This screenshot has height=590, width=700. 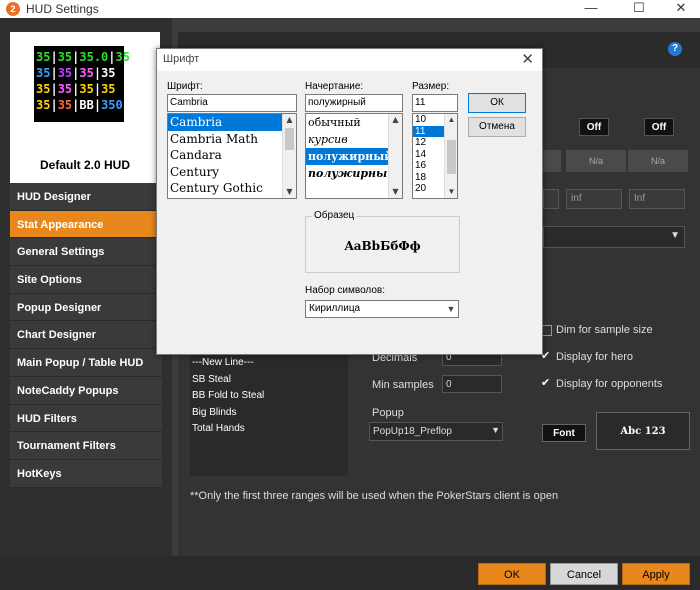 I want to click on font-button: Font, so click(x=564, y=433).